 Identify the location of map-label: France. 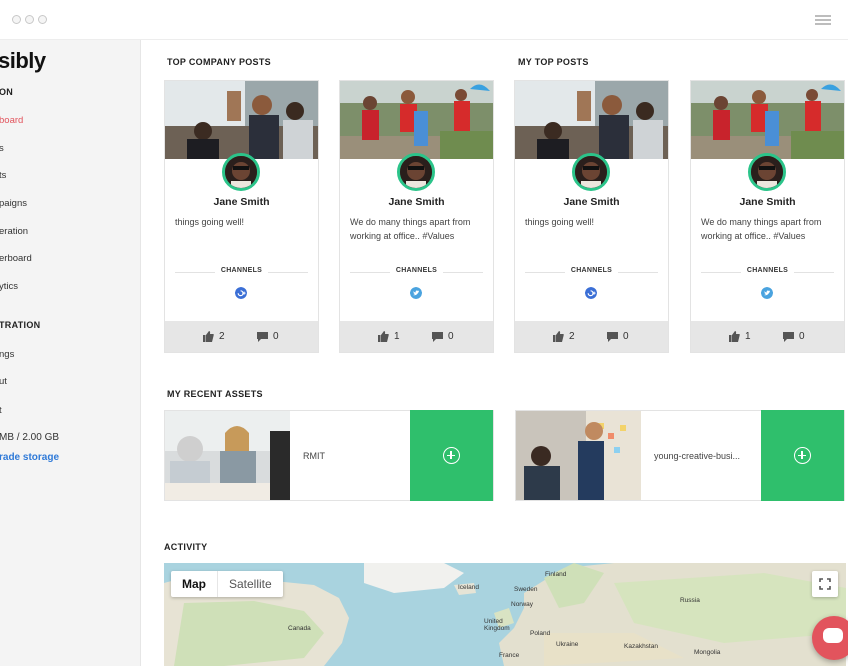
(509, 655).